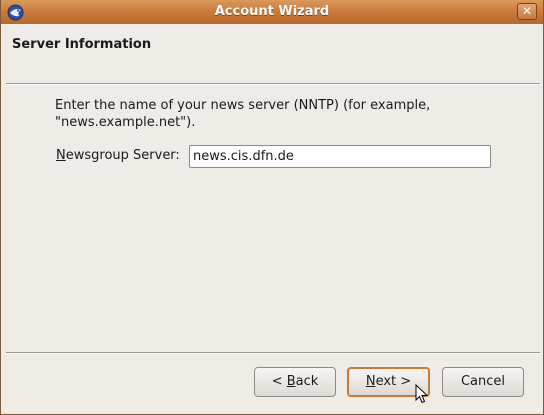 Image resolution: width=544 pixels, height=415 pixels. I want to click on back-button: < Back, so click(295, 382).